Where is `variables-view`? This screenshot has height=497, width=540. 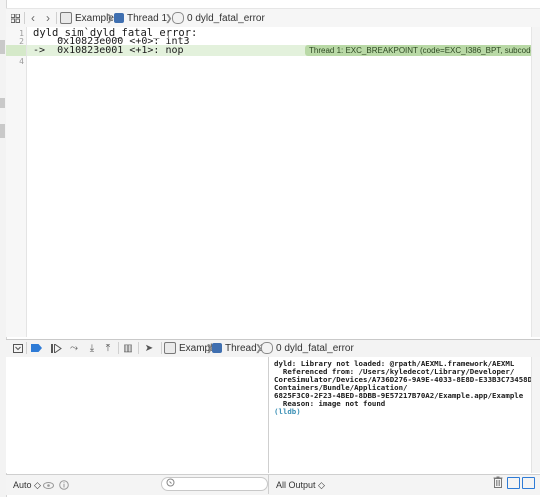 variables-view is located at coordinates (137, 415).